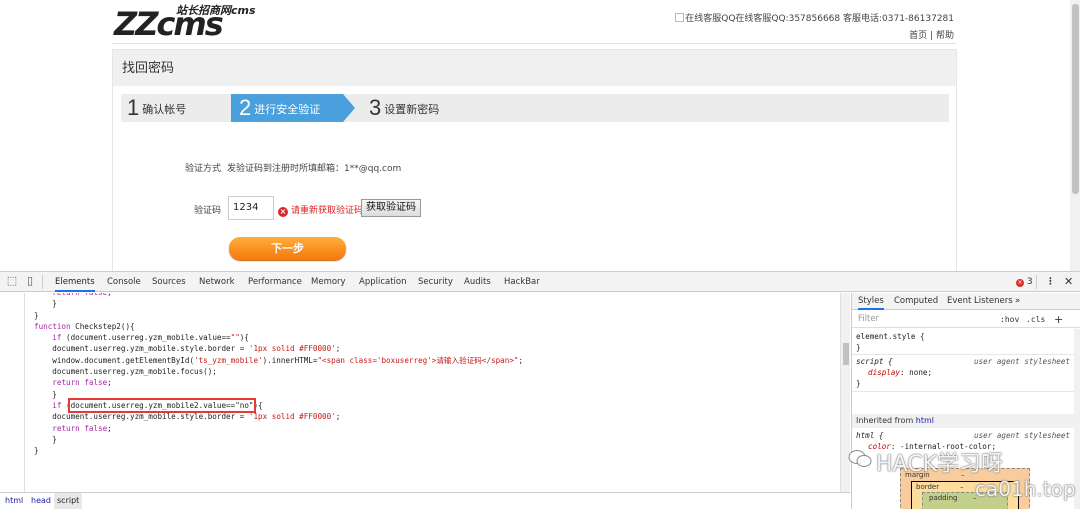 The height and width of the screenshot is (509, 1080). Describe the element at coordinates (1068, 282) in the screenshot. I see `close-devtools-icon: ✕` at that location.